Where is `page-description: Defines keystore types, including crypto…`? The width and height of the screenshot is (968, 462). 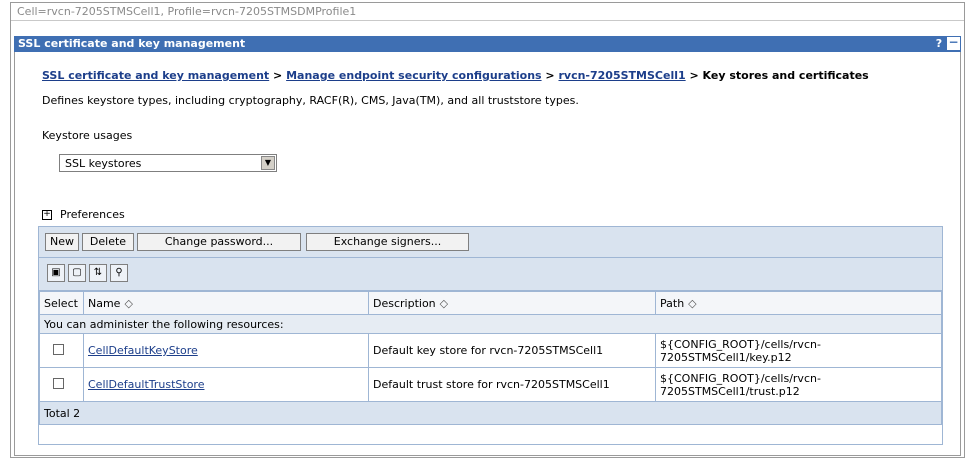
page-description: Defines keystore types, including crypto… is located at coordinates (310, 100).